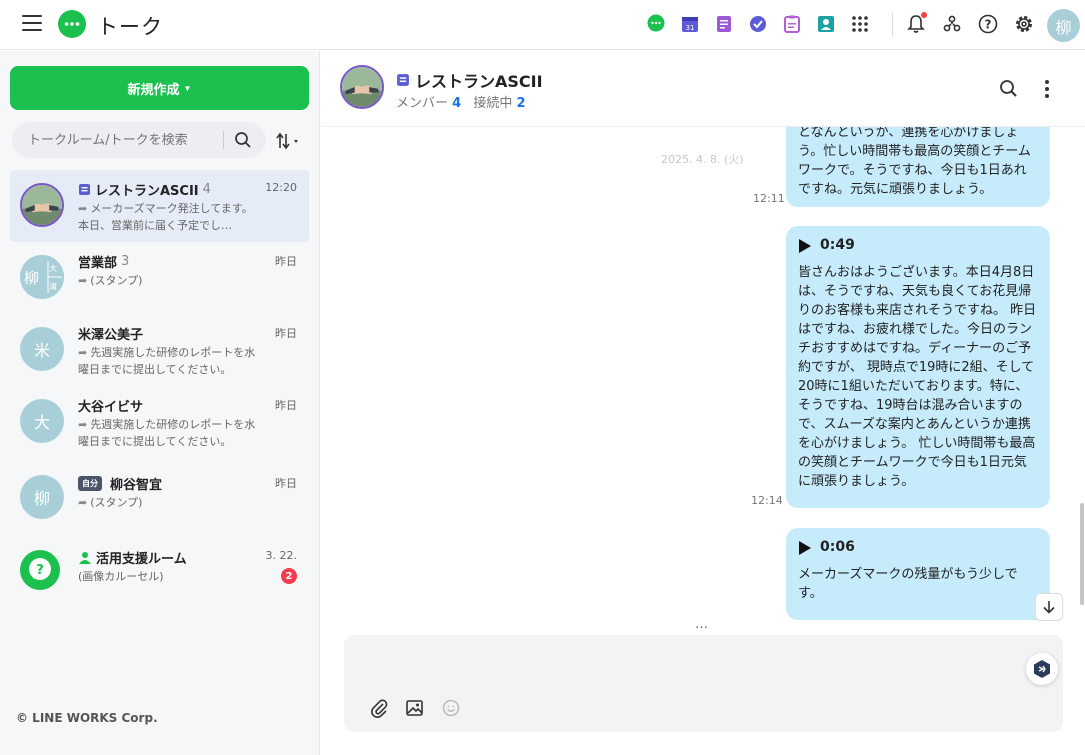  What do you see at coordinates (837, 547) in the screenshot?
I see `voice-duration: 0:06` at bounding box center [837, 547].